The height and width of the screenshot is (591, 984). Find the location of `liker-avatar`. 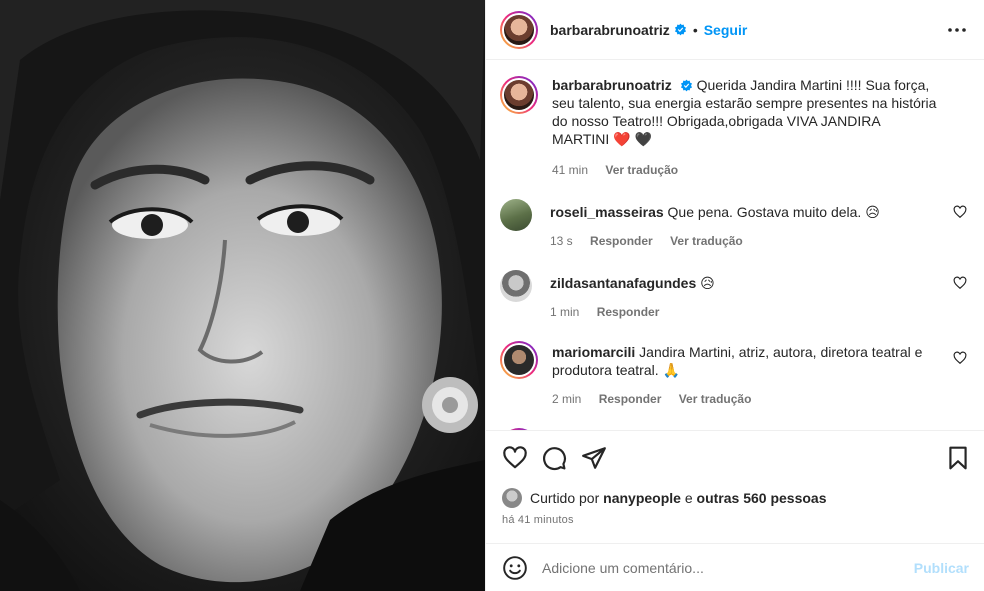

liker-avatar is located at coordinates (512, 498).